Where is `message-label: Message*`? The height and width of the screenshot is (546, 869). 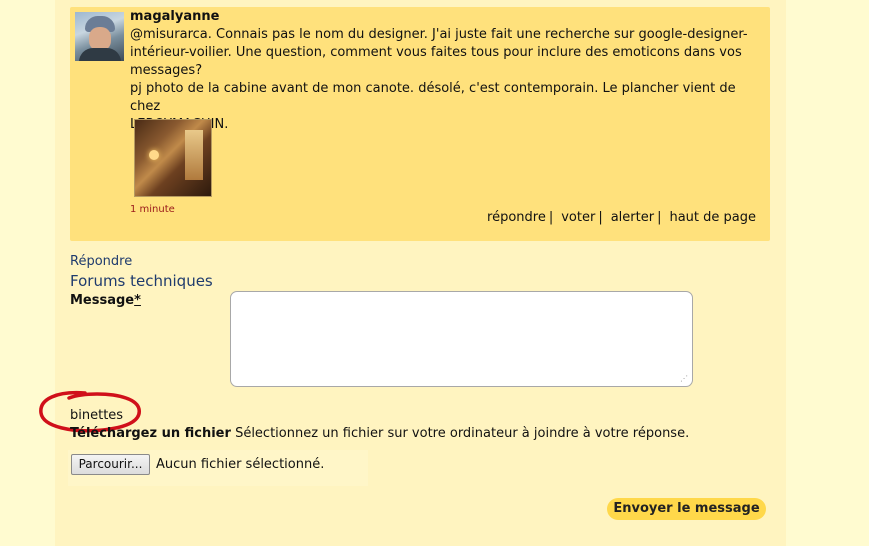 message-label: Message* is located at coordinates (105, 300).